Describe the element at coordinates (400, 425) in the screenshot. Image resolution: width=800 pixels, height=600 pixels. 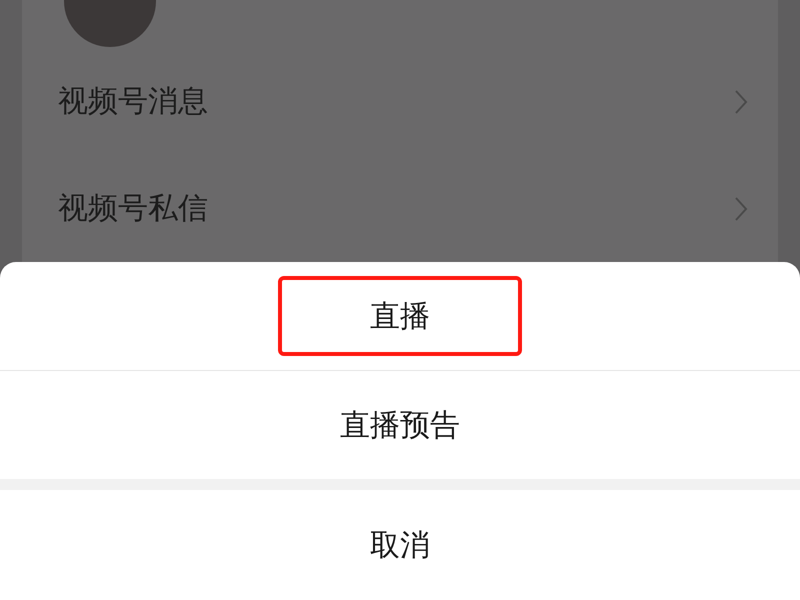
I see `sheet-option: 直播预告` at that location.